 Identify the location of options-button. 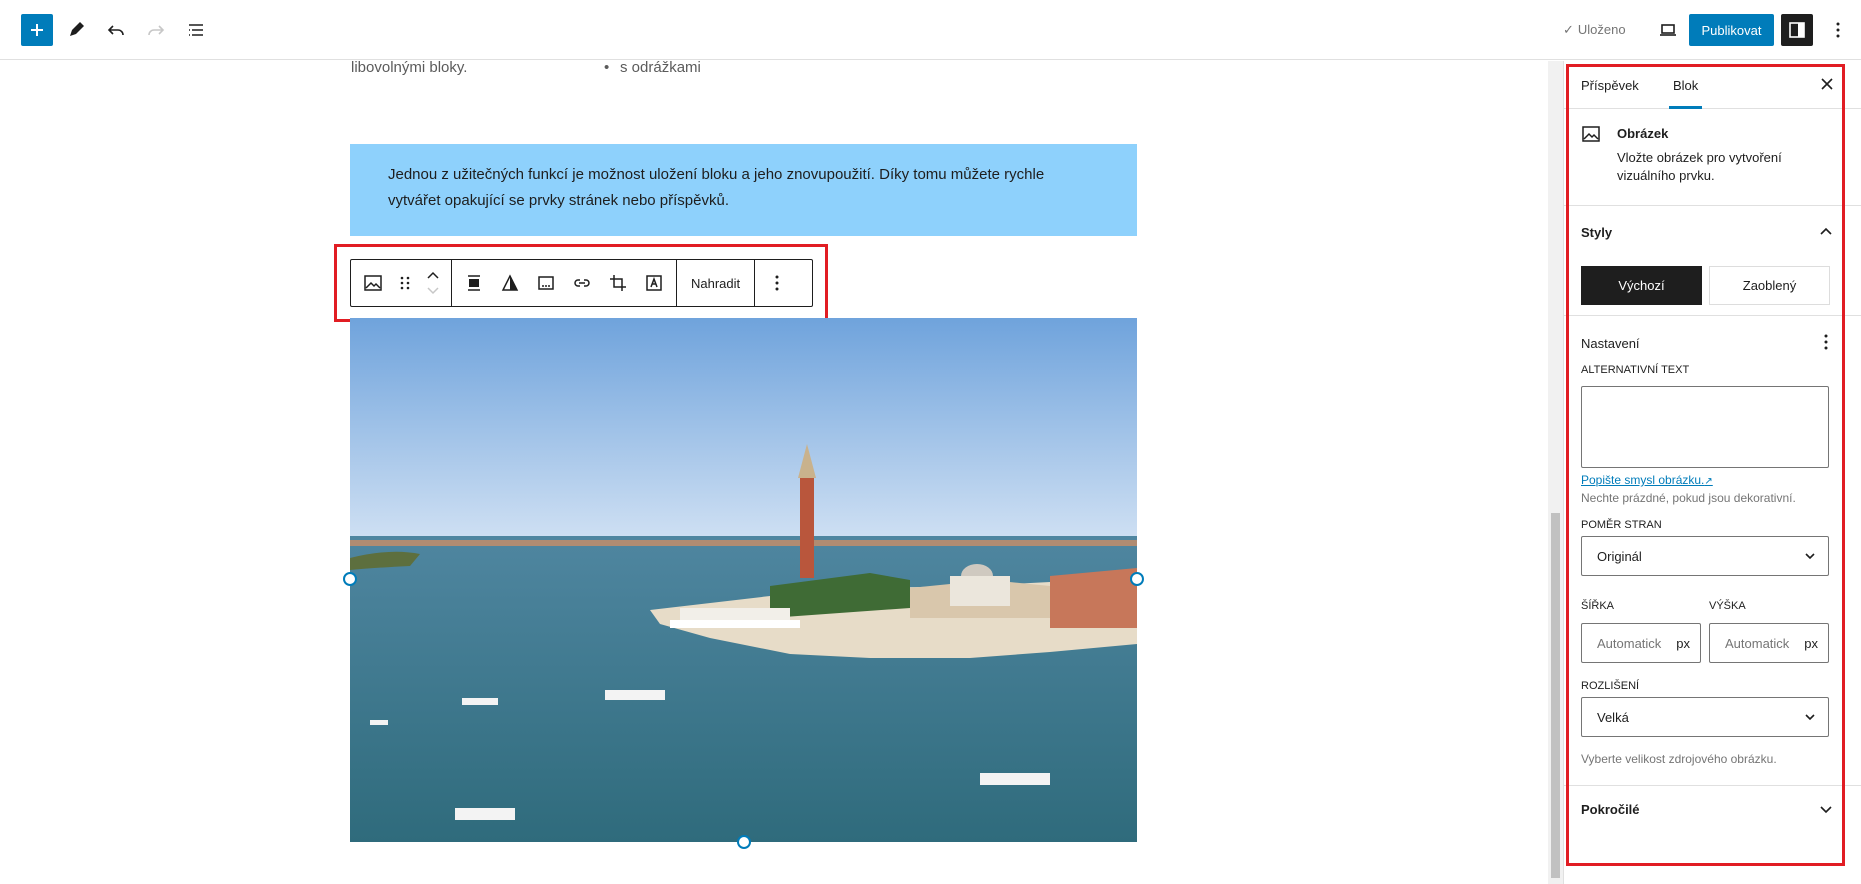
(1838, 30).